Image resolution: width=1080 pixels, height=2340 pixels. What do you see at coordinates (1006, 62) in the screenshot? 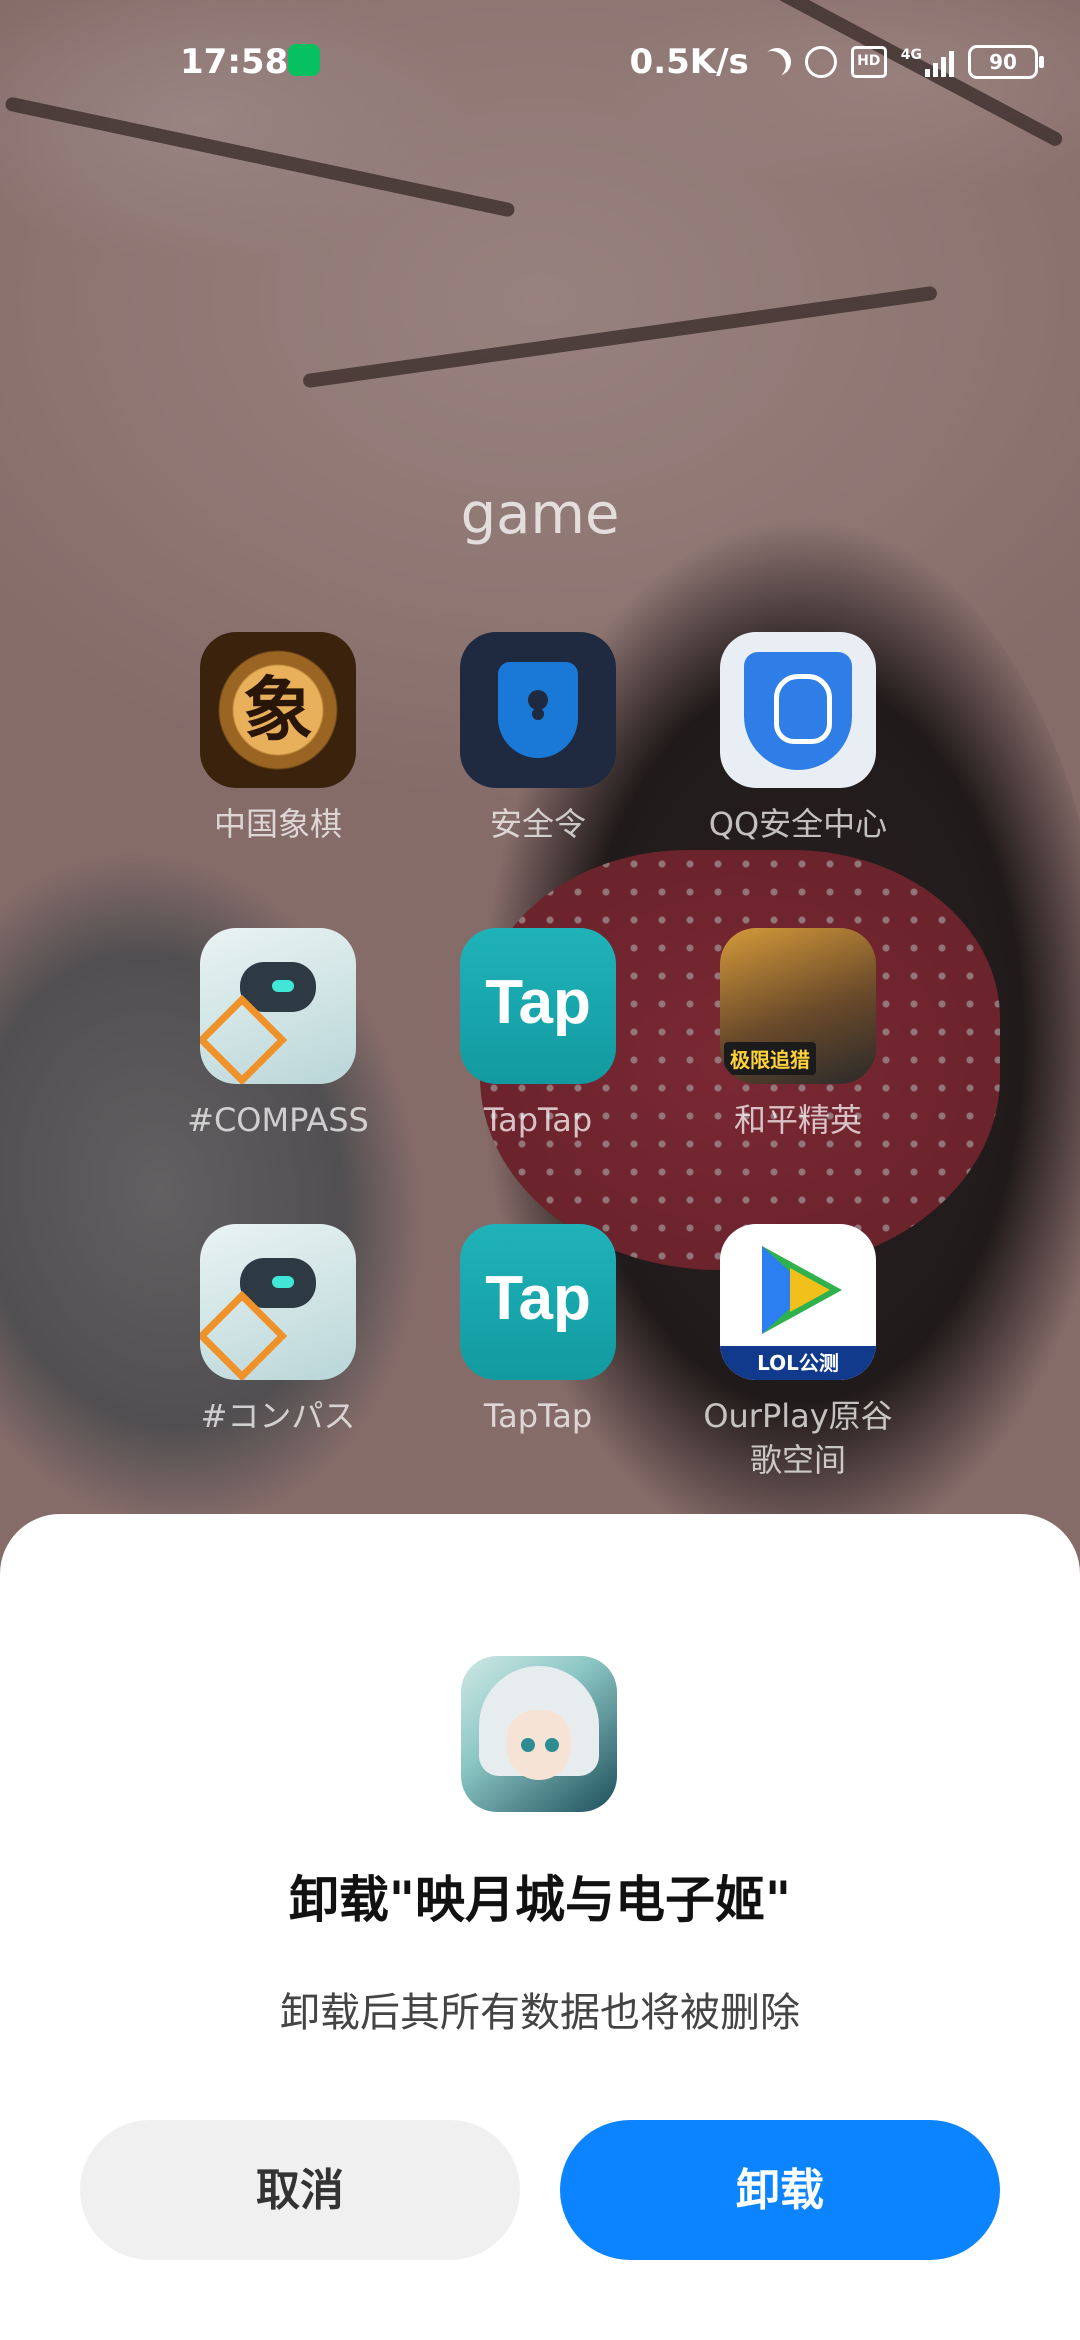
I see `battery-icon: 90` at bounding box center [1006, 62].